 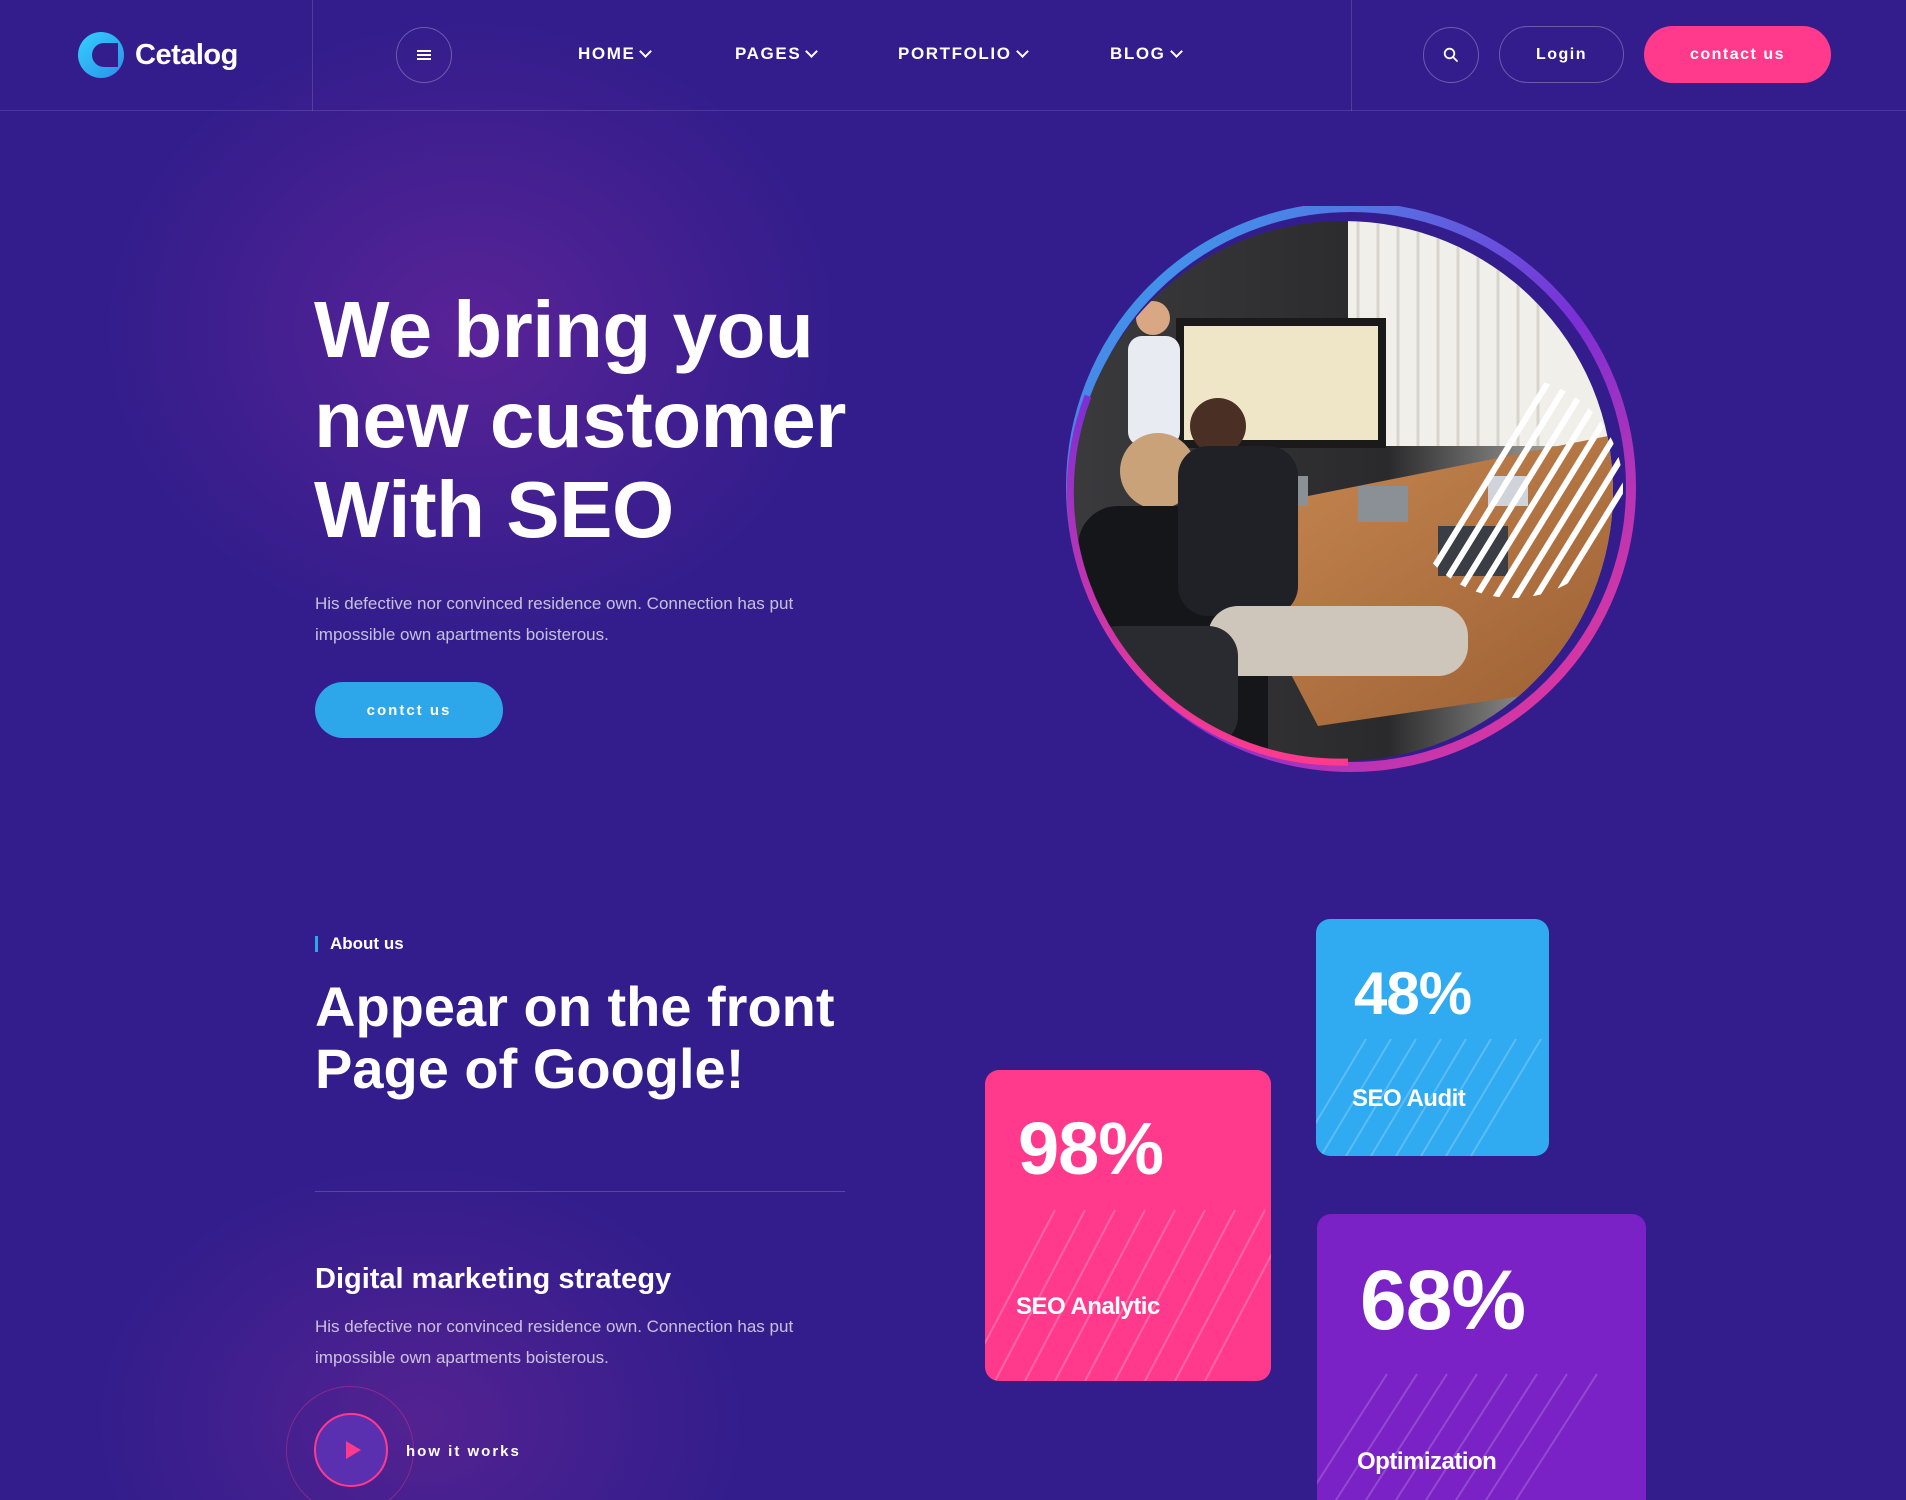 What do you see at coordinates (1737, 54) in the screenshot?
I see `contact-us-button: contact us` at bounding box center [1737, 54].